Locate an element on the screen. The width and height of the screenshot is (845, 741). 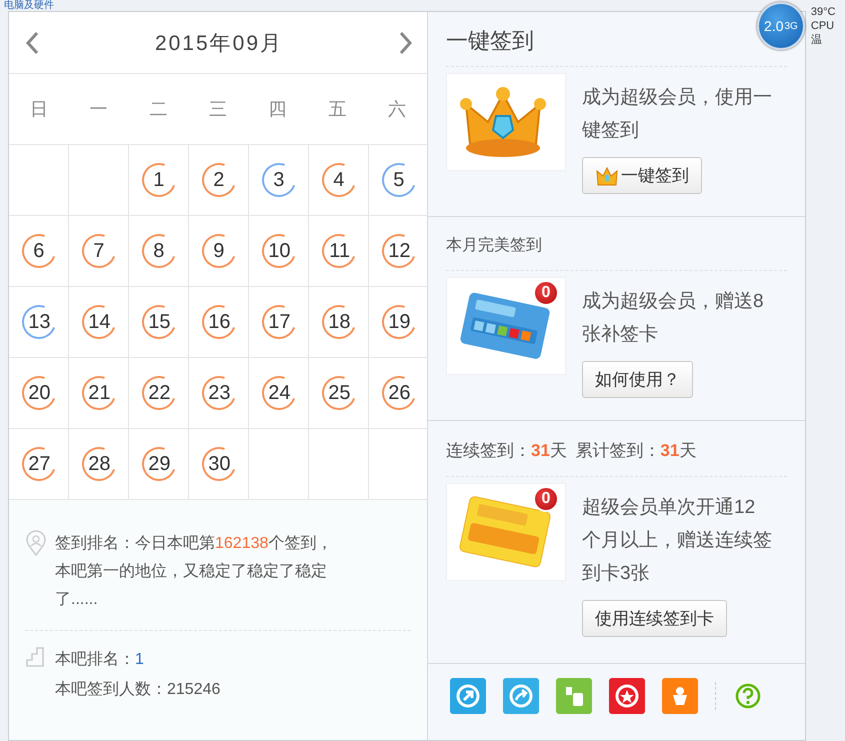
weekday-label: 六 is located at coordinates (397, 109).